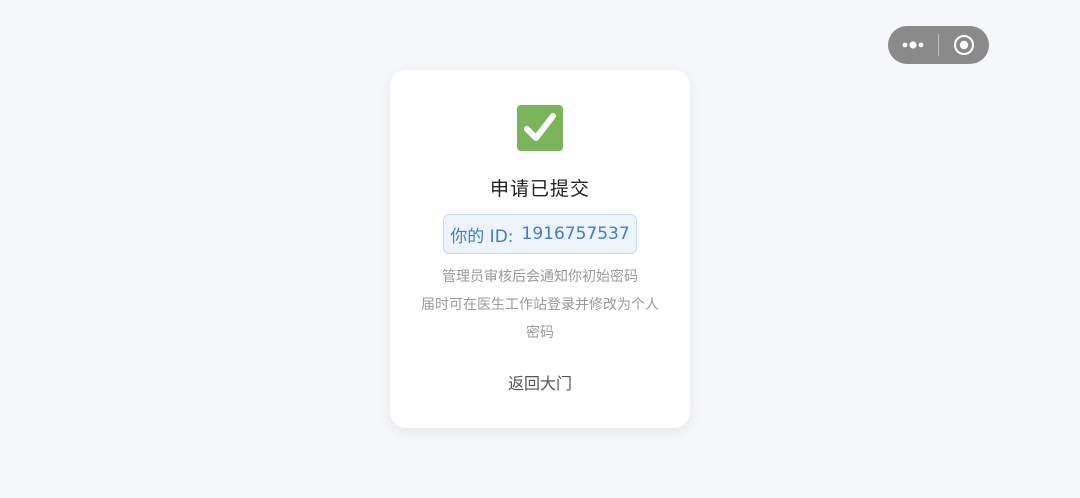  Describe the element at coordinates (482, 236) in the screenshot. I see `id-label: 你的 ID:` at that location.